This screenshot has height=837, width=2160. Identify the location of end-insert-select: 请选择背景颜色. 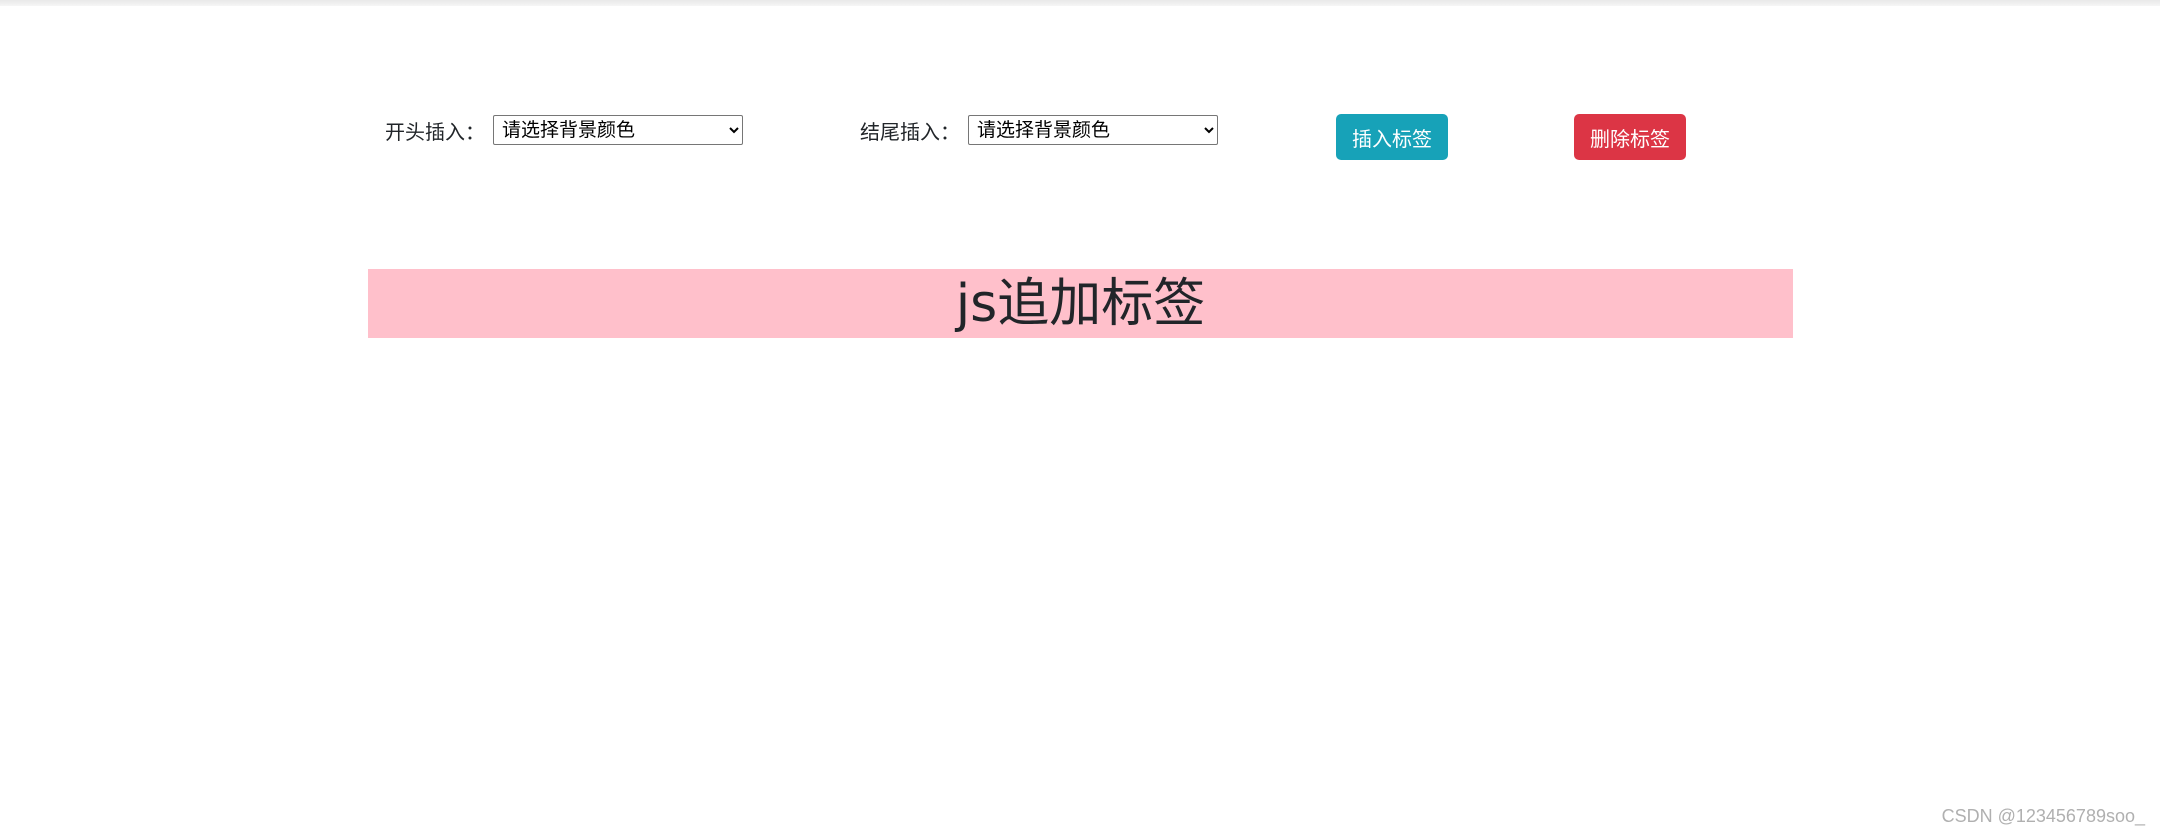
(1093, 130).